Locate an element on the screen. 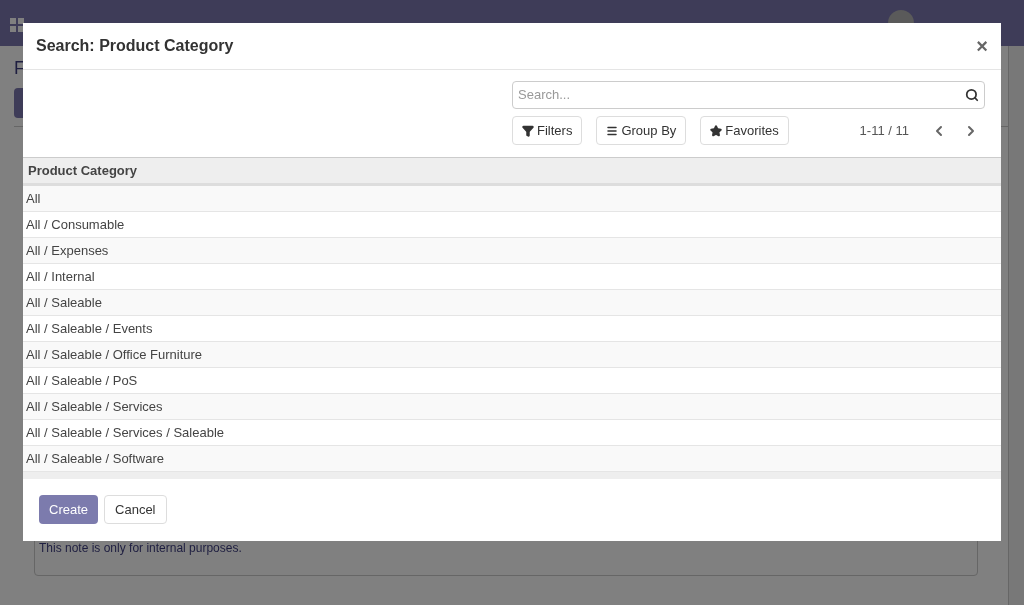 The width and height of the screenshot is (1024, 605). search-option-button: Group By is located at coordinates (641, 130).